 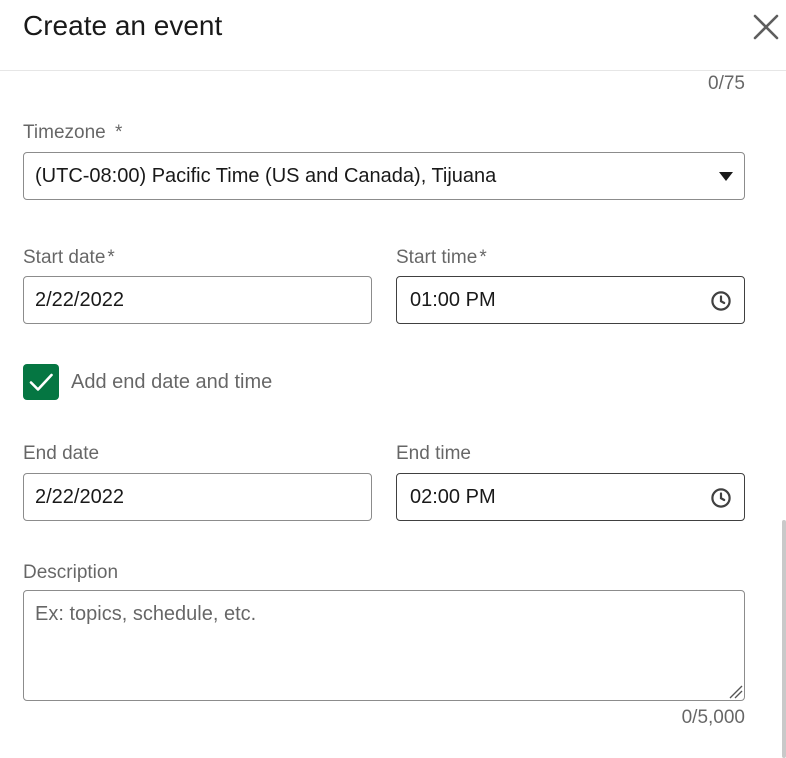 I want to click on timezone-label: Timezone *, so click(x=72, y=133).